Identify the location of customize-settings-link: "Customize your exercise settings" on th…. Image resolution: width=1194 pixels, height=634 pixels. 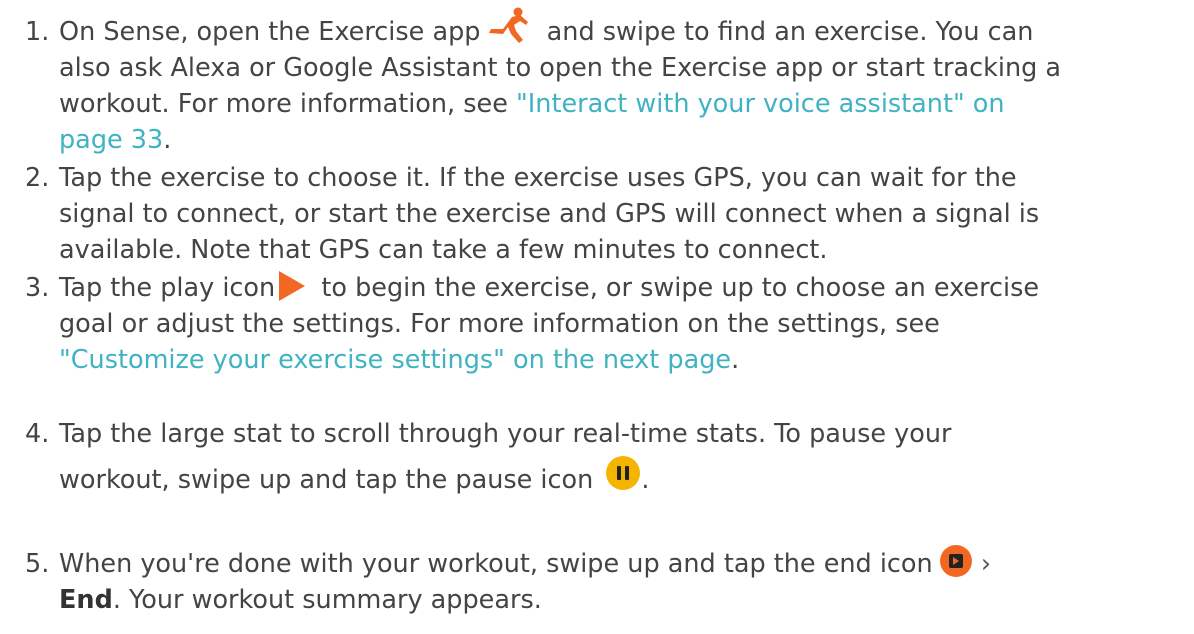
(395, 360).